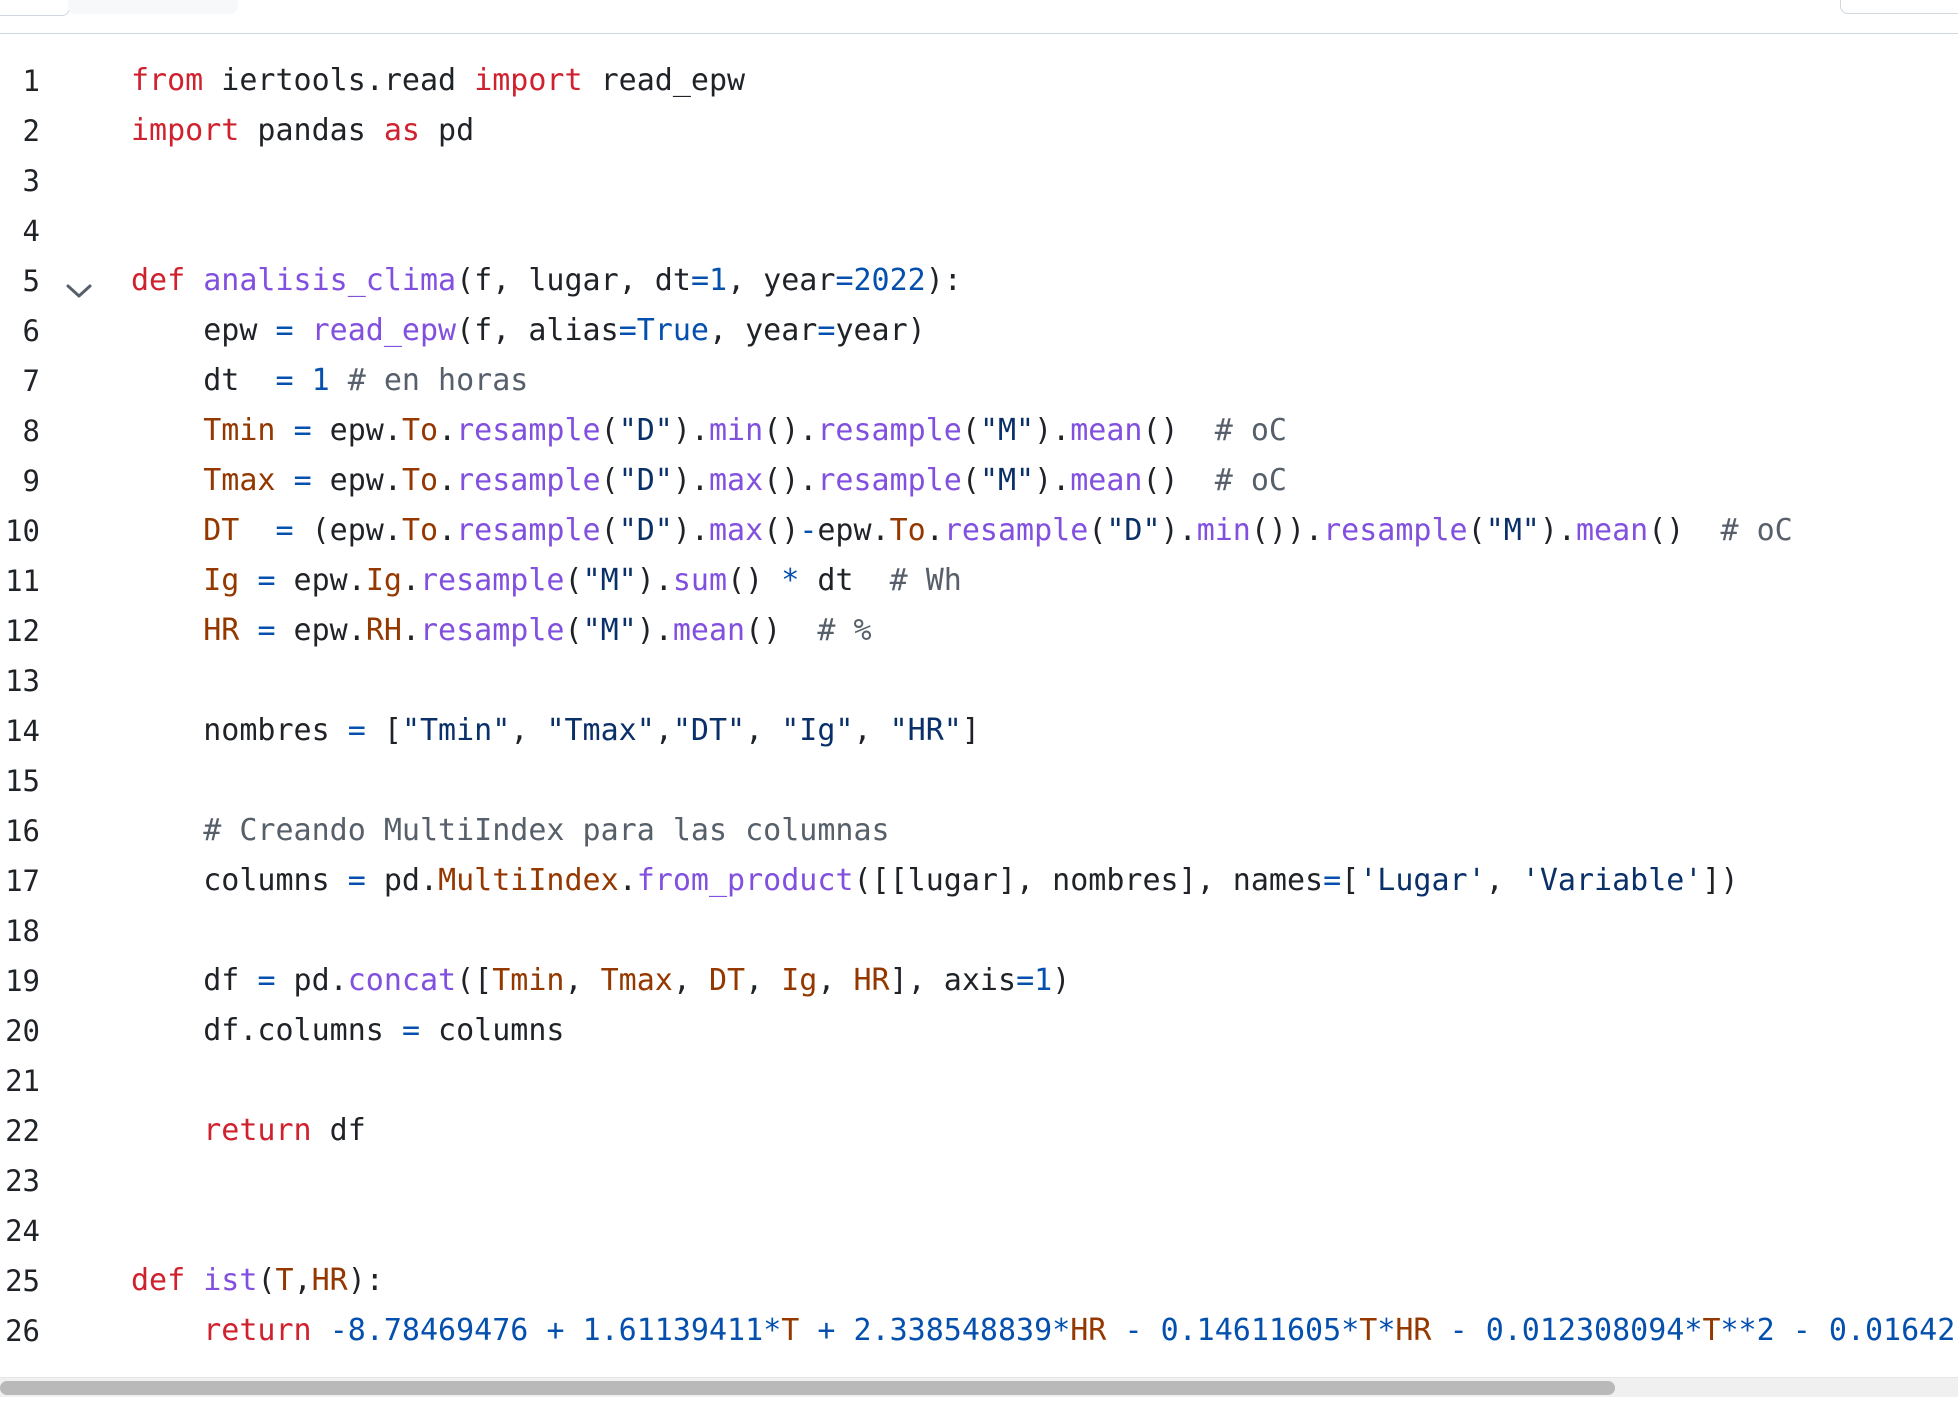 The height and width of the screenshot is (1412, 1958). What do you see at coordinates (22, 1181) in the screenshot?
I see `line-number: 23` at bounding box center [22, 1181].